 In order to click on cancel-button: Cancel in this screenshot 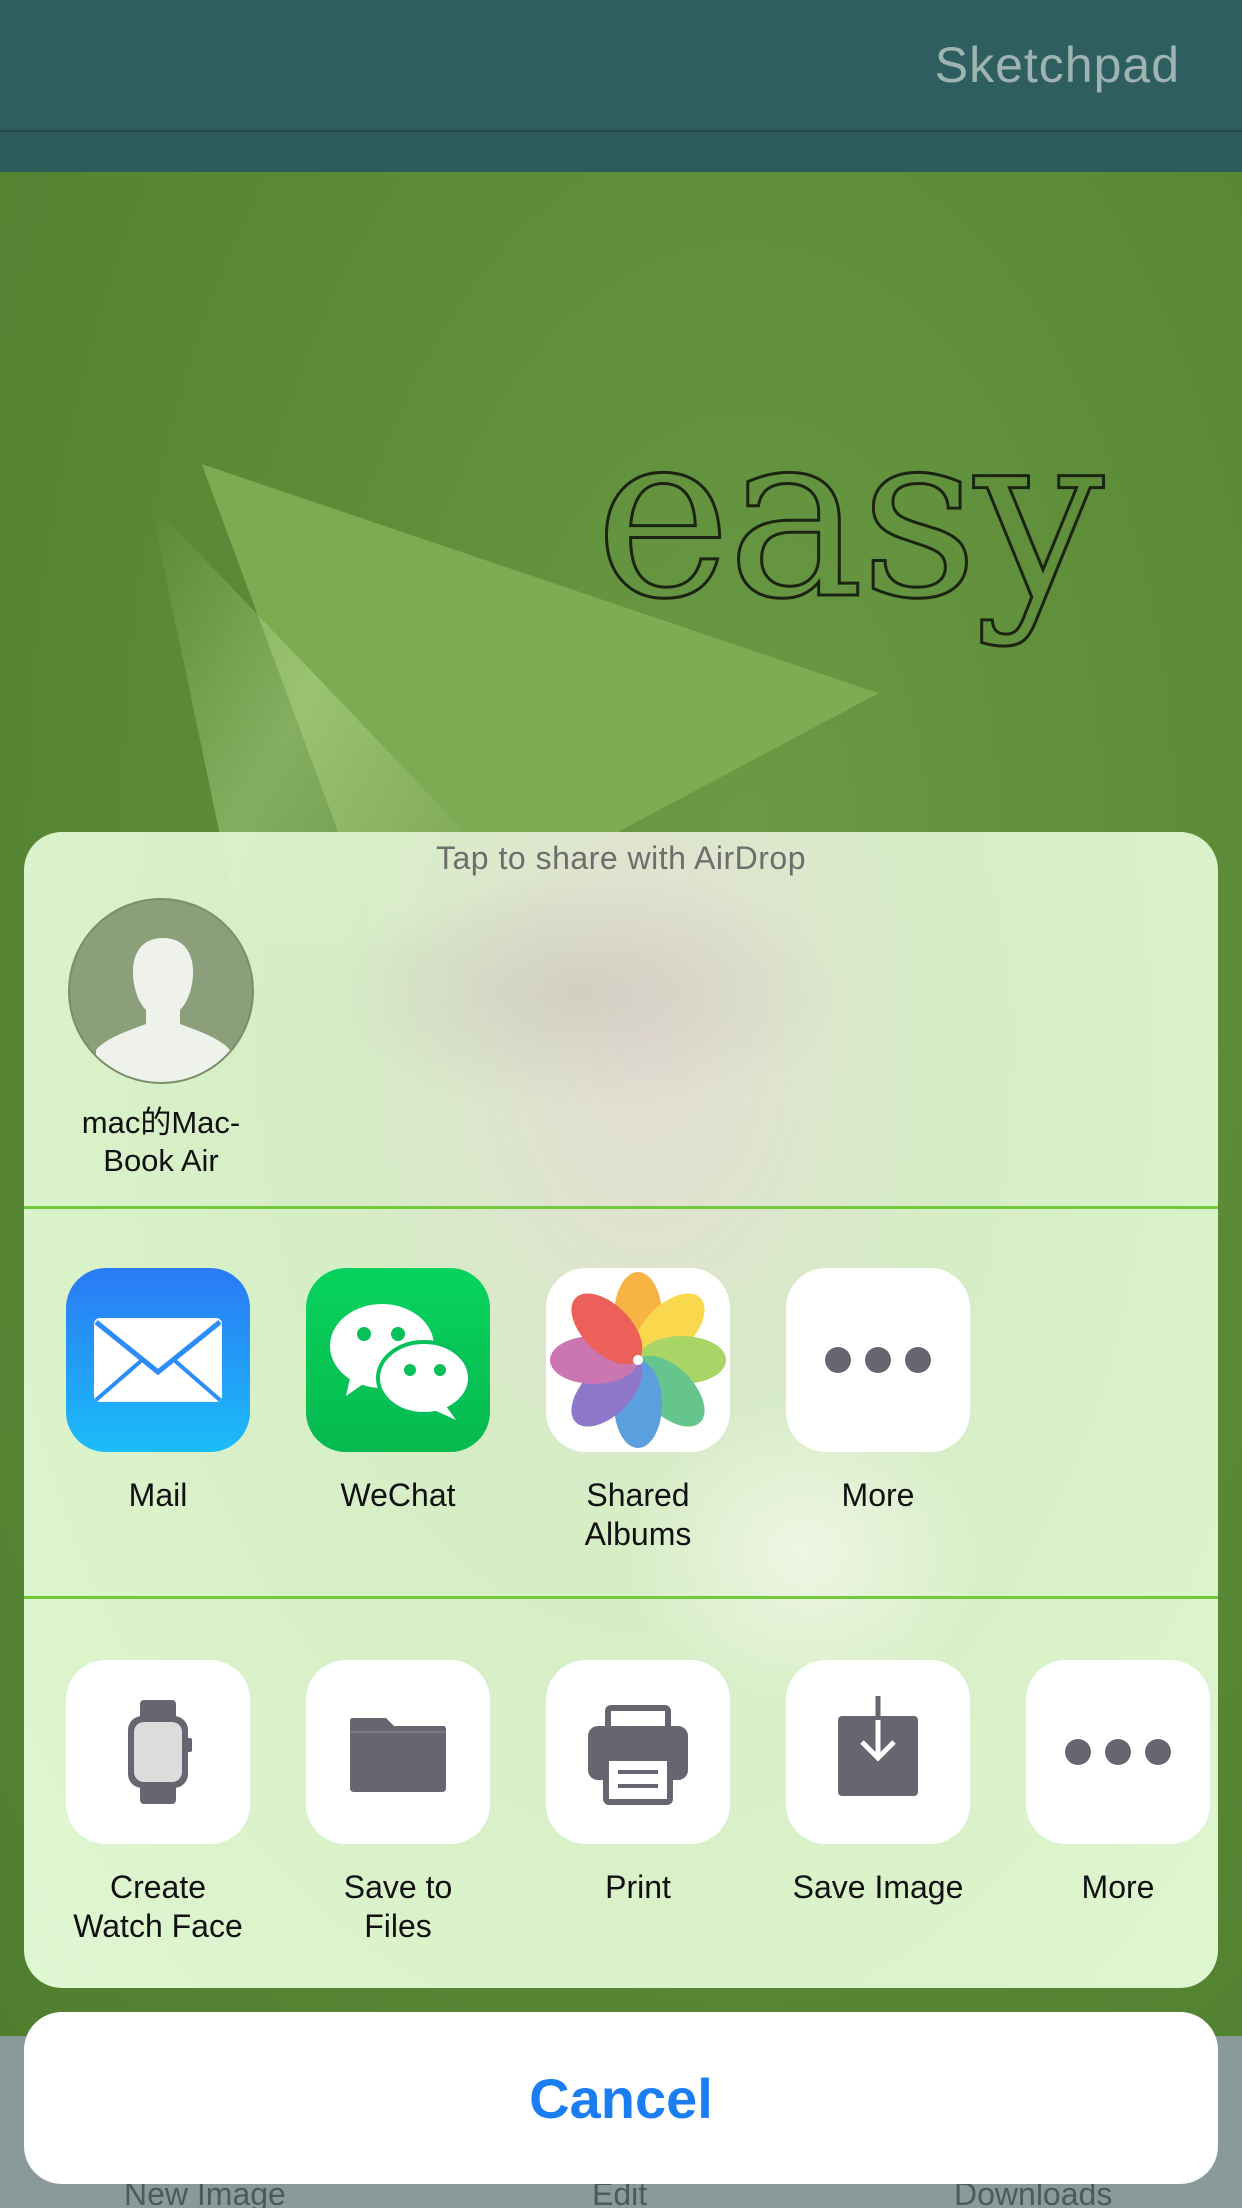, I will do `click(621, 2098)`.